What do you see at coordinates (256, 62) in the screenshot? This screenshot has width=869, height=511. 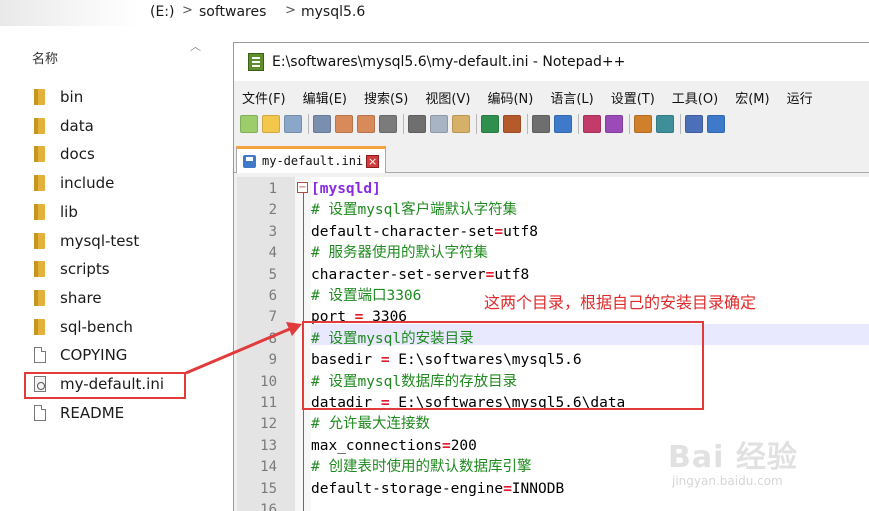 I see `notepadpp-icon` at bounding box center [256, 62].